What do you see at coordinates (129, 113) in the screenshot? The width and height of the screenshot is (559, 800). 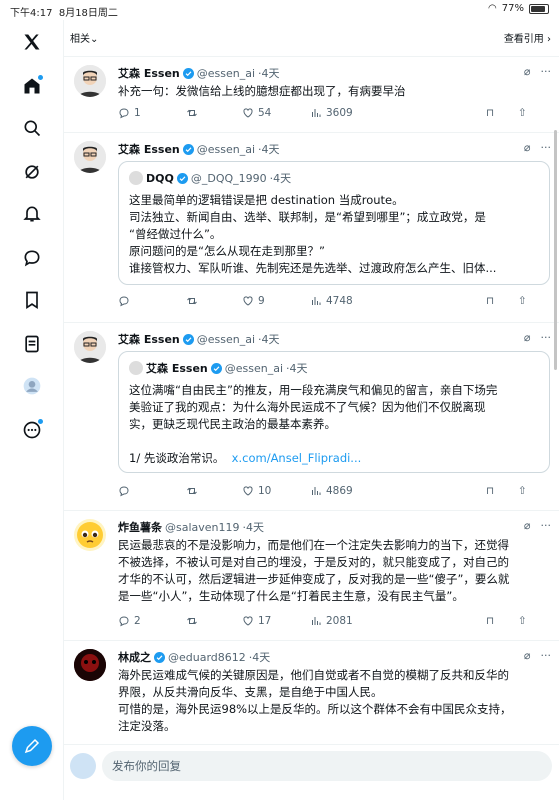 I see `reply-button: 1` at bounding box center [129, 113].